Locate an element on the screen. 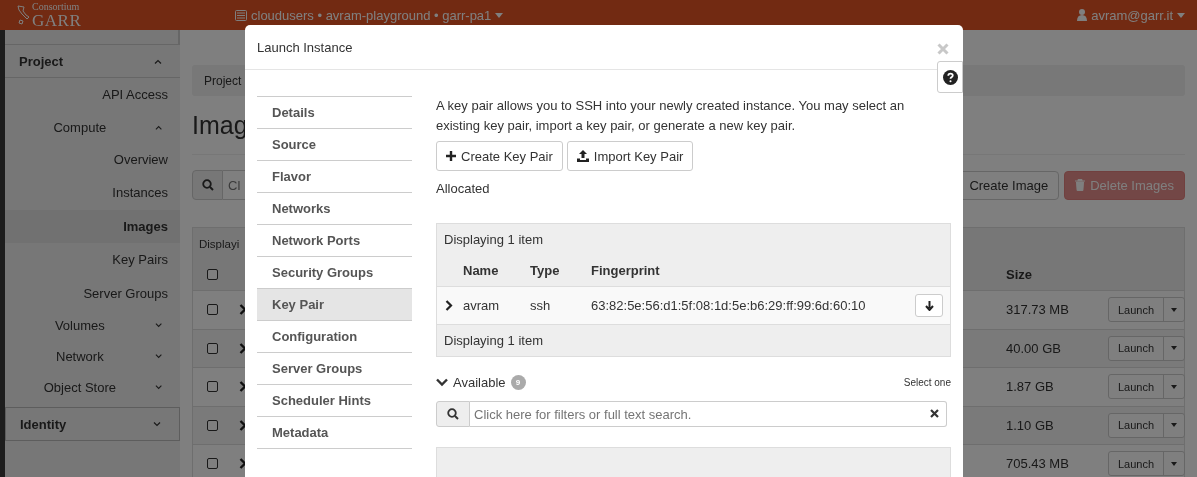  hint-text: Select one is located at coordinates (927, 382).